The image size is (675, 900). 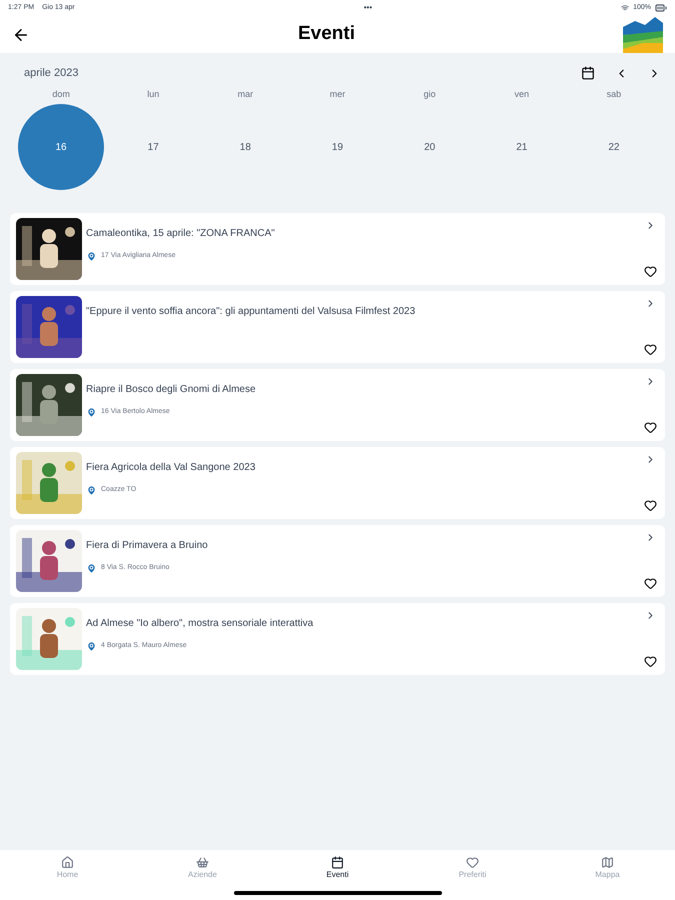 What do you see at coordinates (643, 35) in the screenshot?
I see `logo-icon` at bounding box center [643, 35].